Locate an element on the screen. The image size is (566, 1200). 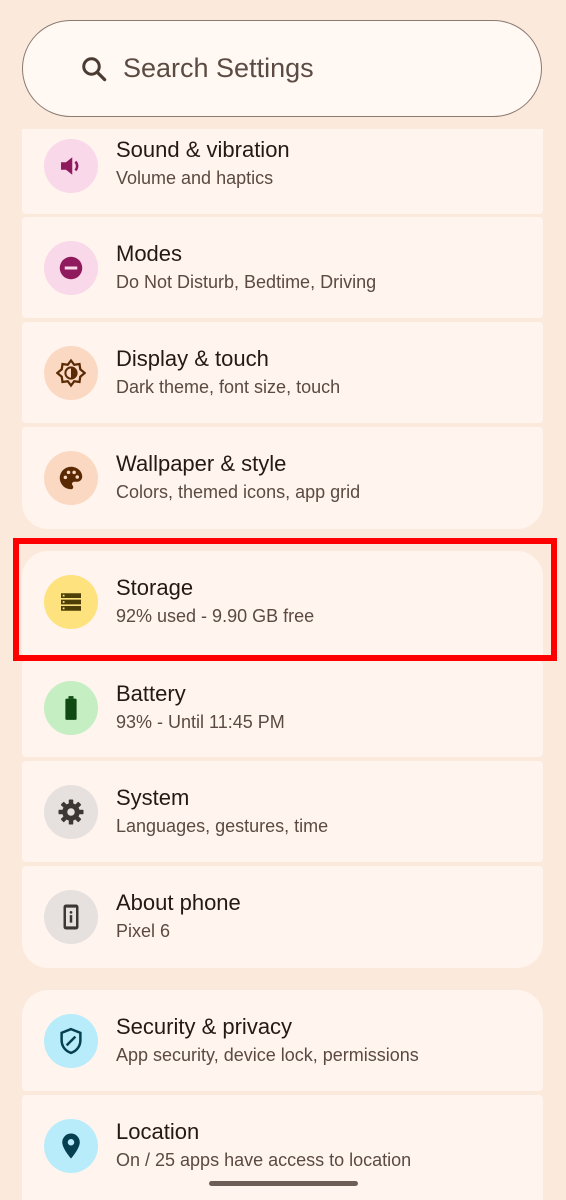
about-badge is located at coordinates (71, 917).